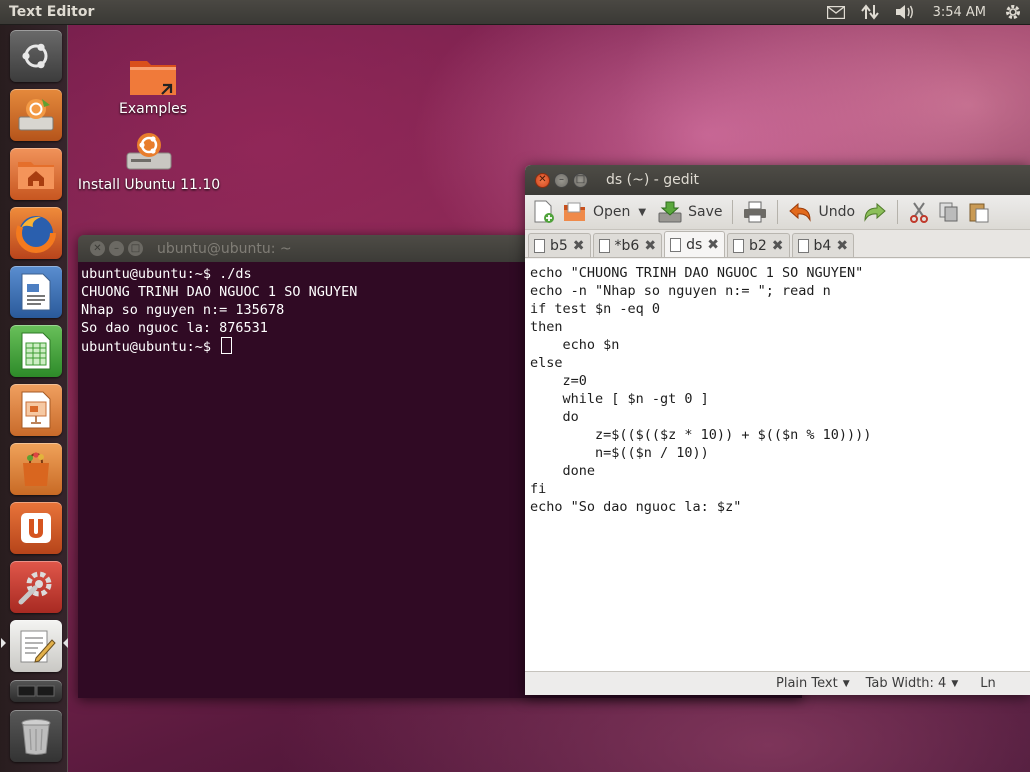 The height and width of the screenshot is (772, 1030). Describe the element at coordinates (149, 185) in the screenshot. I see `desktop-icon-label: Install Ubuntu 11.10` at that location.